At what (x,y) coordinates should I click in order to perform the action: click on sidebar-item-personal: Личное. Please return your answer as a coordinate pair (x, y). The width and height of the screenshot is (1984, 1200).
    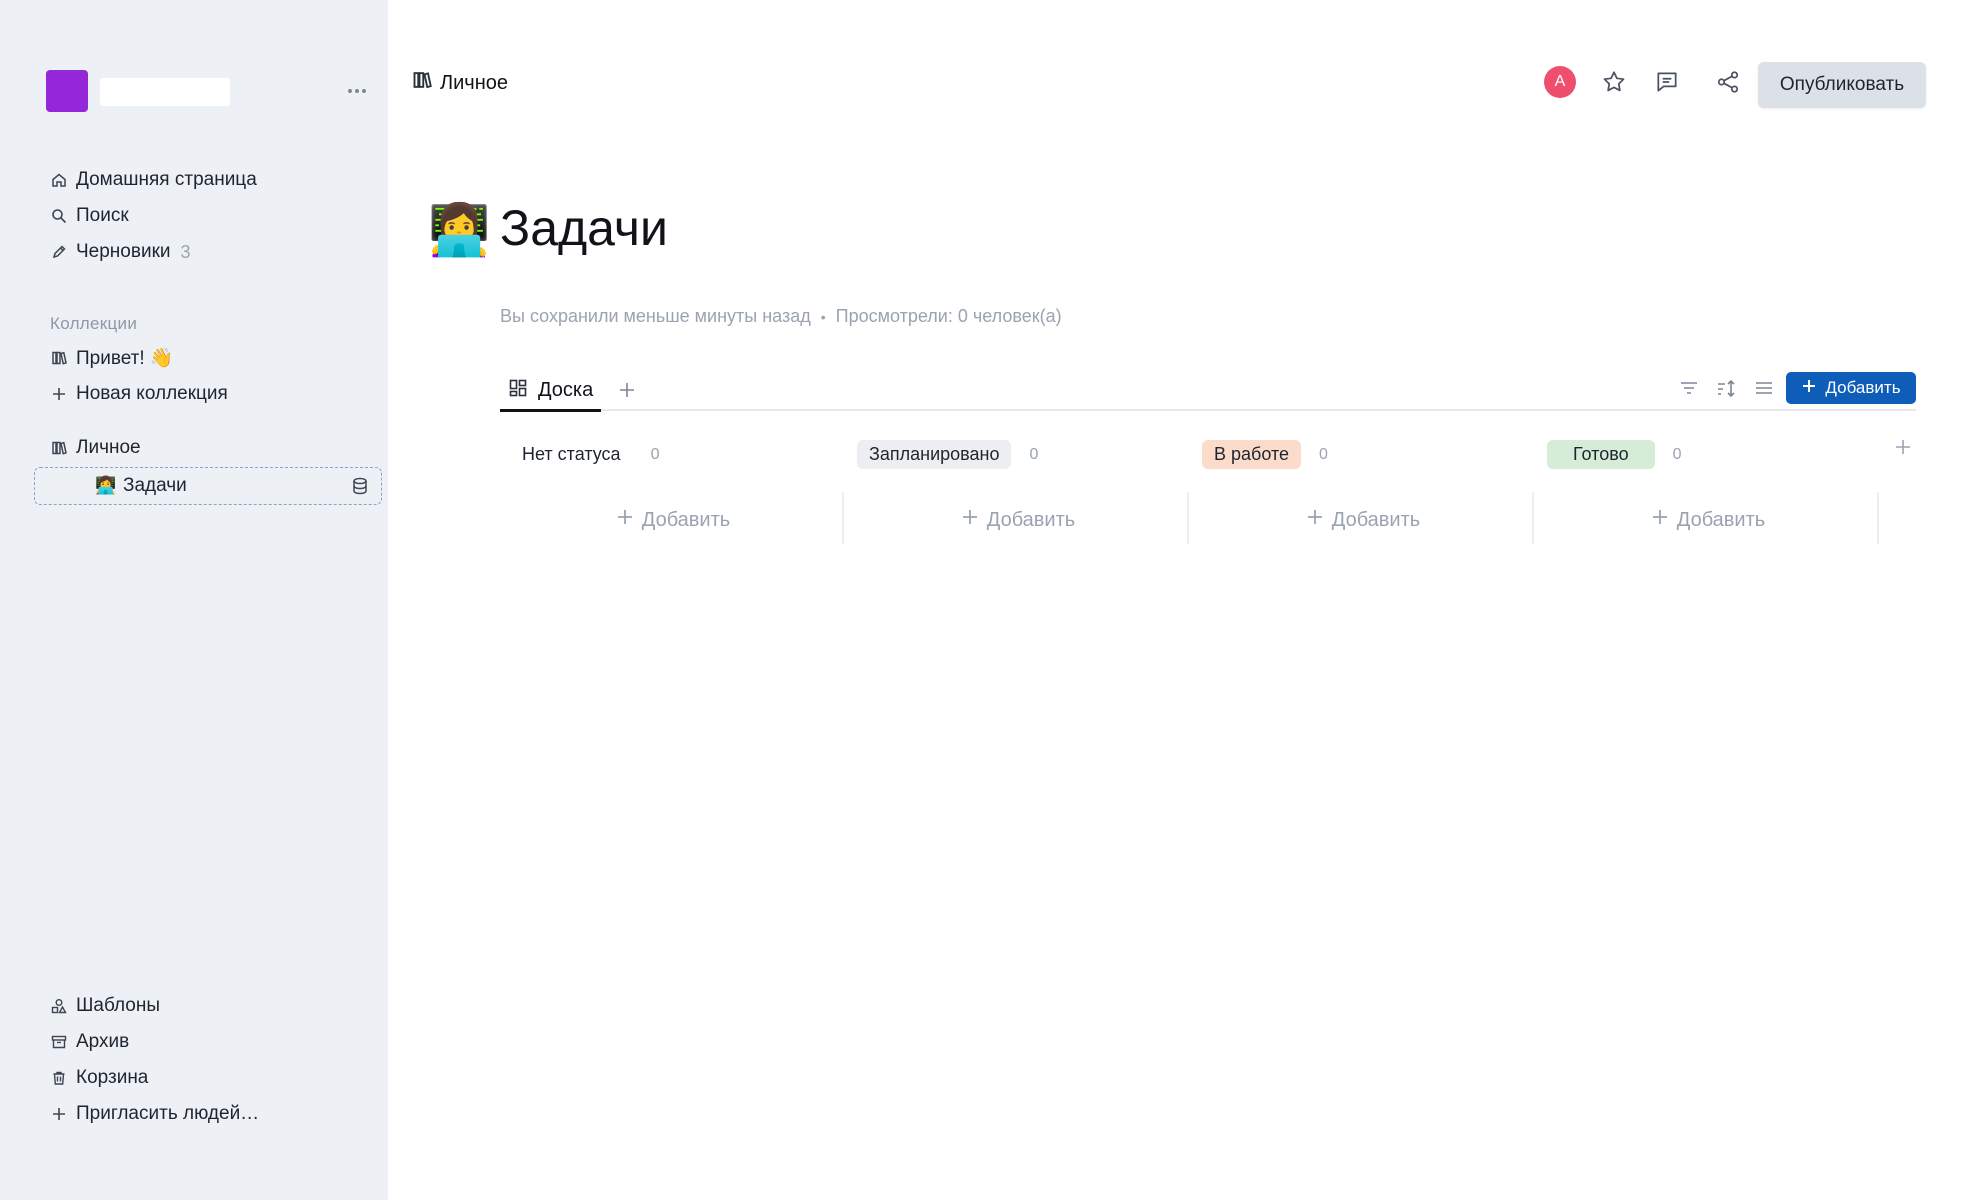
    Looking at the image, I should click on (95, 448).